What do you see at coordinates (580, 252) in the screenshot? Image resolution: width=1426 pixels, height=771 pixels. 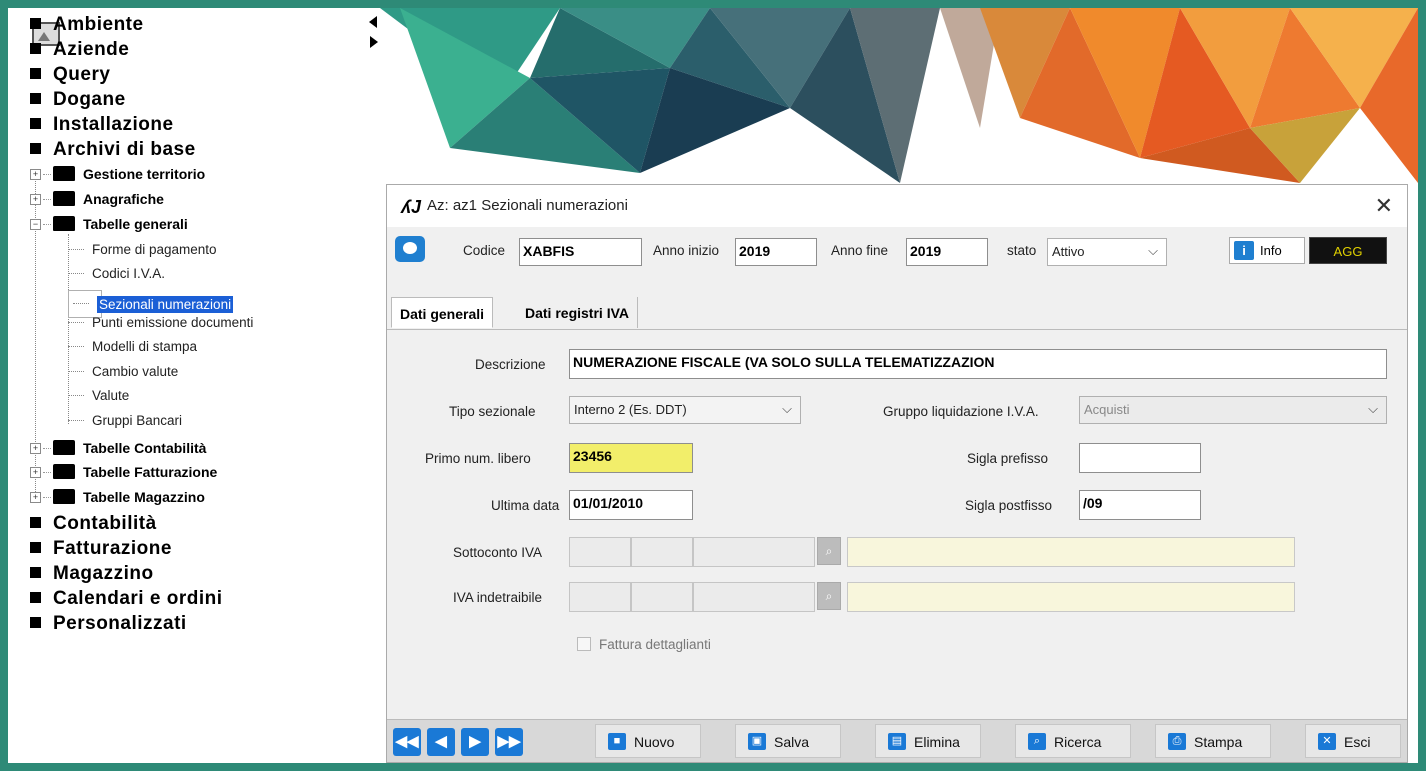 I see `codice-field: XABFIS` at bounding box center [580, 252].